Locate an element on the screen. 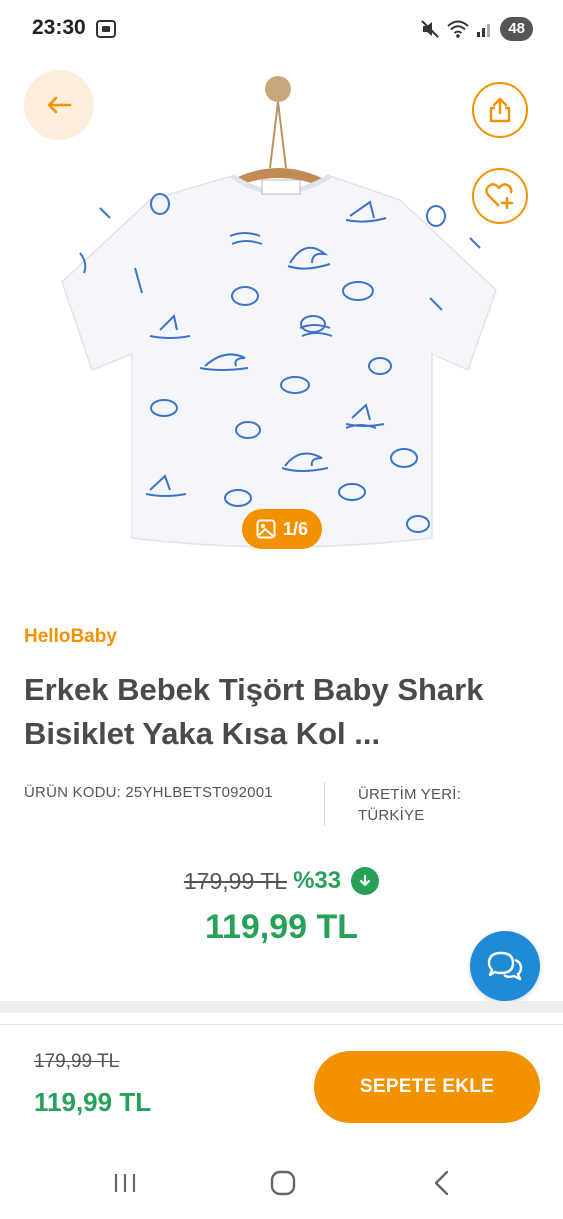  signal-icon is located at coordinates (484, 30).